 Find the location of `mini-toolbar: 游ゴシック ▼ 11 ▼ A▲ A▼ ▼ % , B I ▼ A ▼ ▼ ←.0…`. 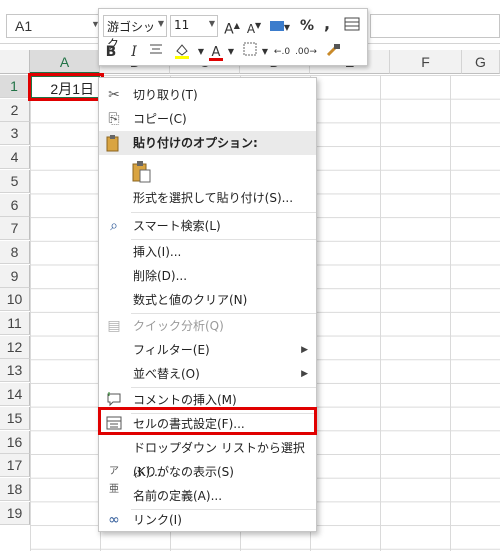

mini-toolbar: 游ゴシック ▼ 11 ▼ A▲ A▼ ▼ % , B I ▼ A ▼ ▼ ←.0… is located at coordinates (233, 37).